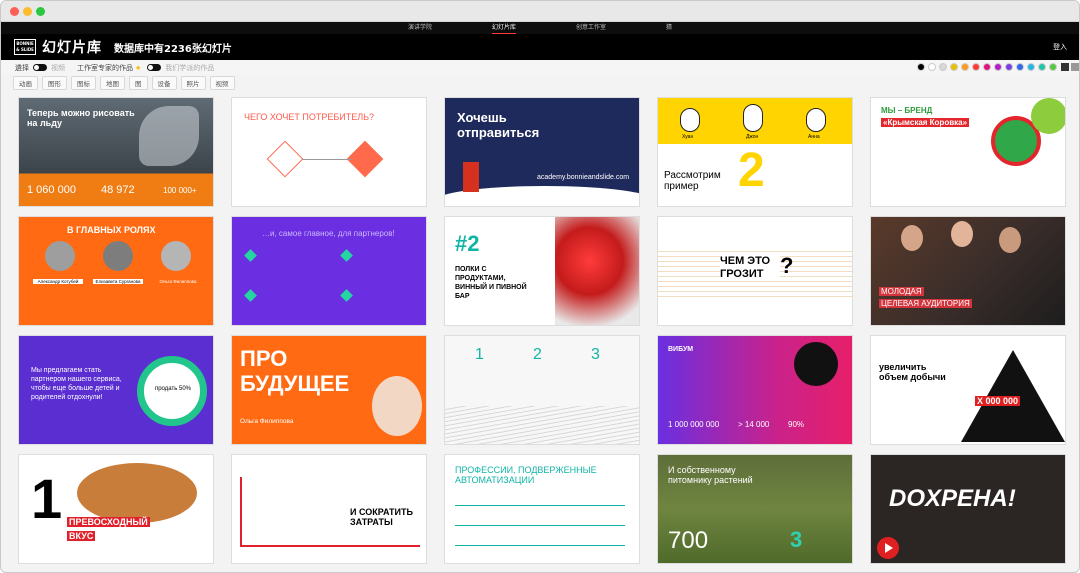  Describe the element at coordinates (925, 122) in the screenshot. I see `brand-label: «Крымская Коровка»` at that location.